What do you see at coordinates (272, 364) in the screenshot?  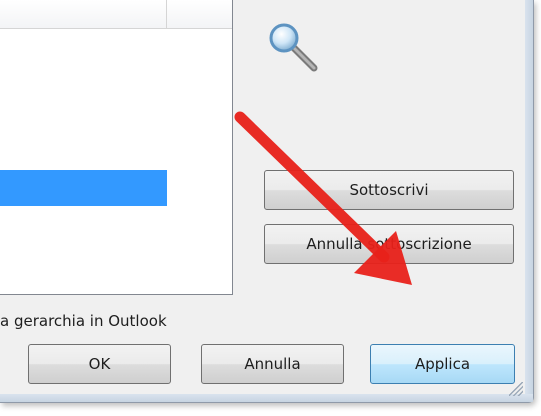 I see `cancel-button: Annulla` at bounding box center [272, 364].